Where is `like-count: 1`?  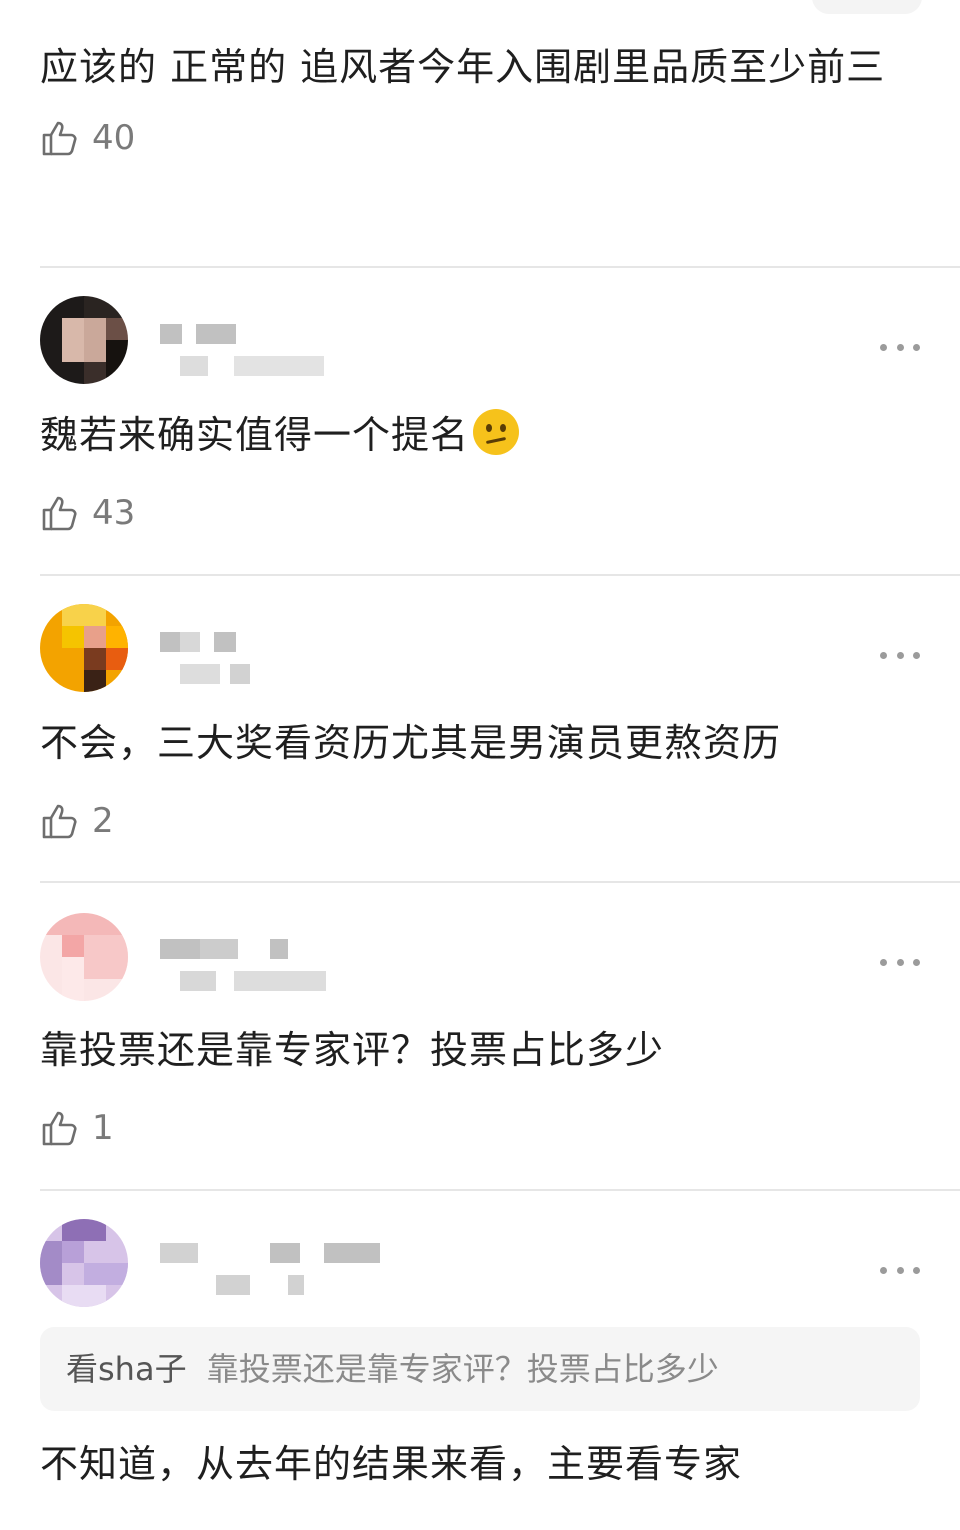 like-count: 1 is located at coordinates (103, 1128).